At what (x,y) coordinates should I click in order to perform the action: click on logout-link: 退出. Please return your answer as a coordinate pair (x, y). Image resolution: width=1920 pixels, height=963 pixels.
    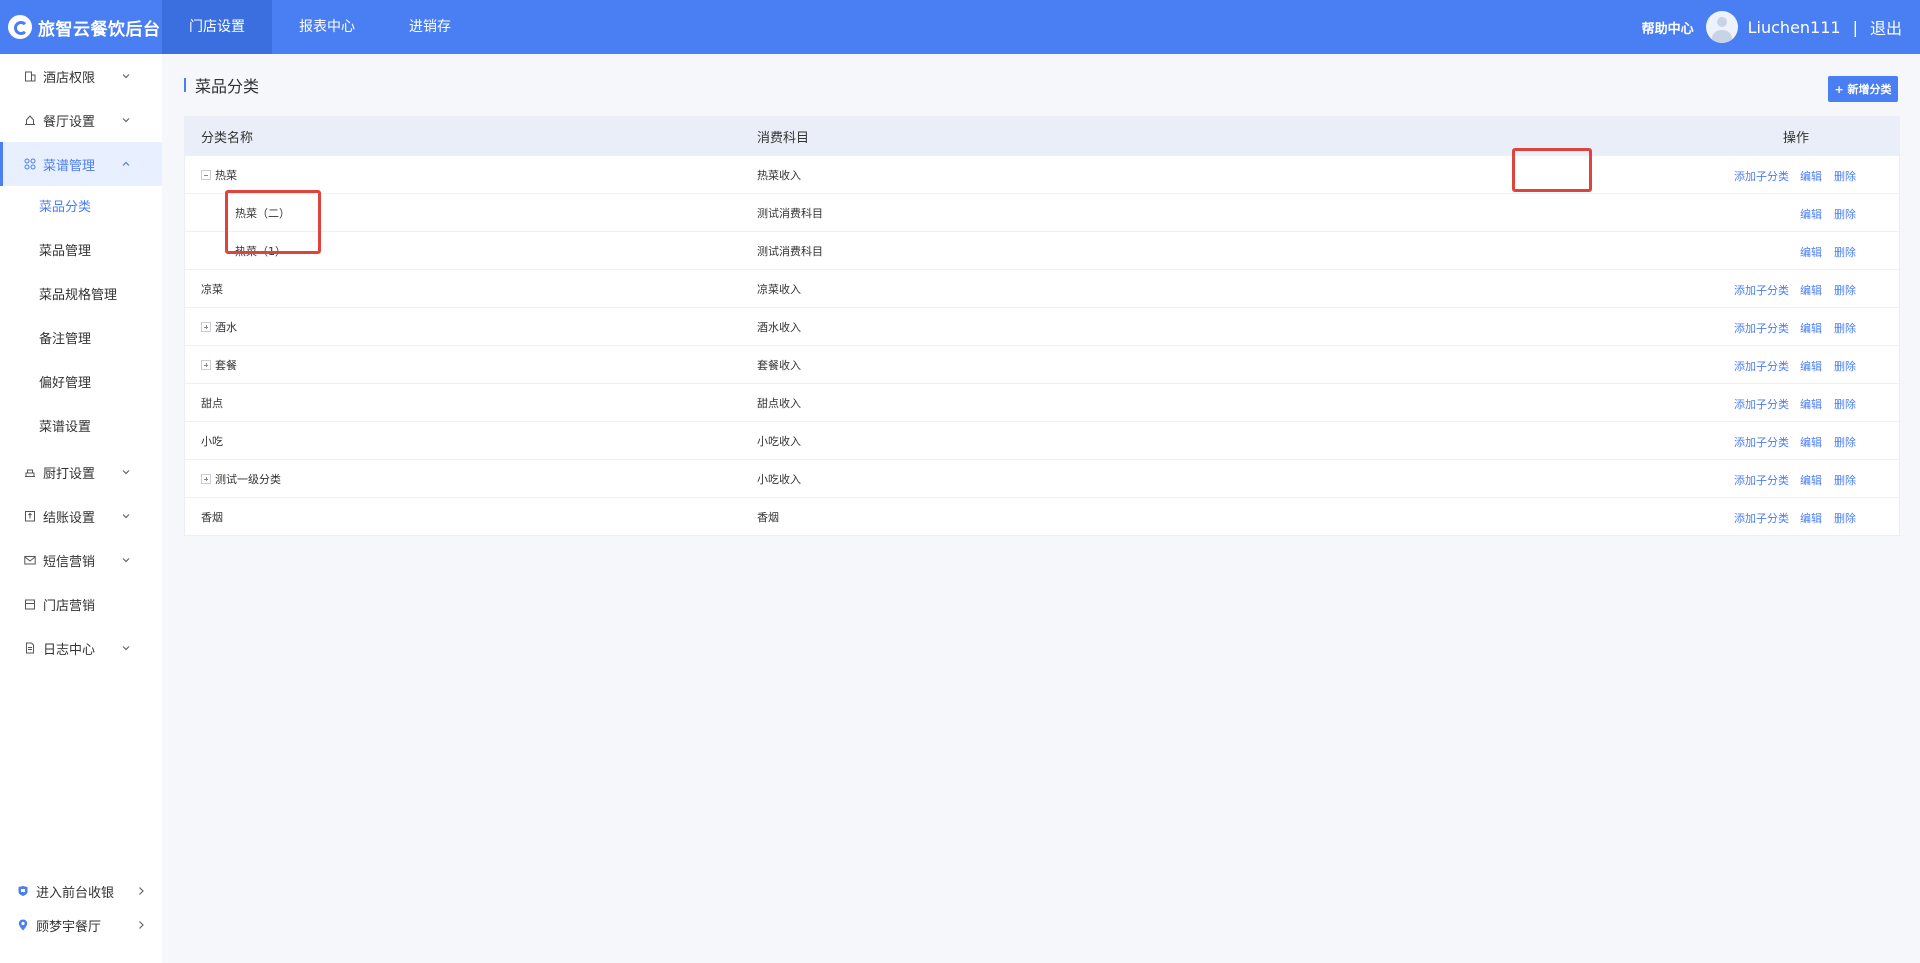
    Looking at the image, I should click on (1886, 27).